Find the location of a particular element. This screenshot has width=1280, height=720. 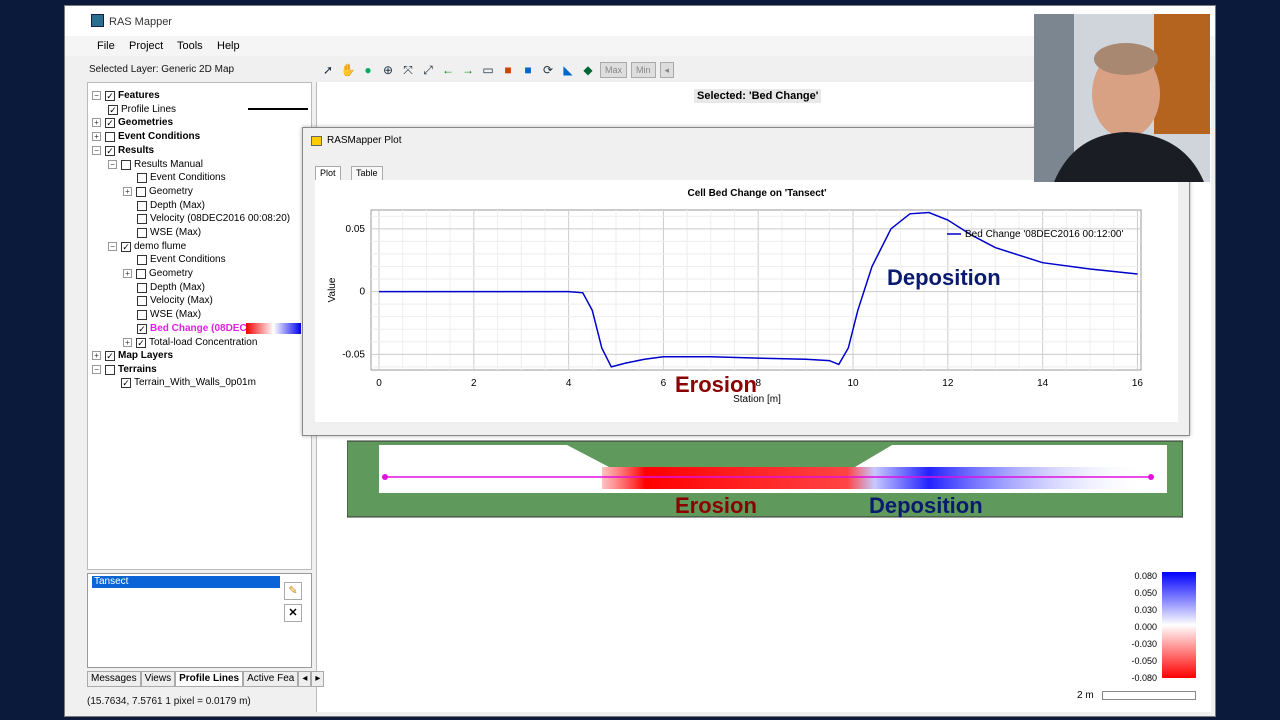

bed-change-raster is located at coordinates (874, 478).